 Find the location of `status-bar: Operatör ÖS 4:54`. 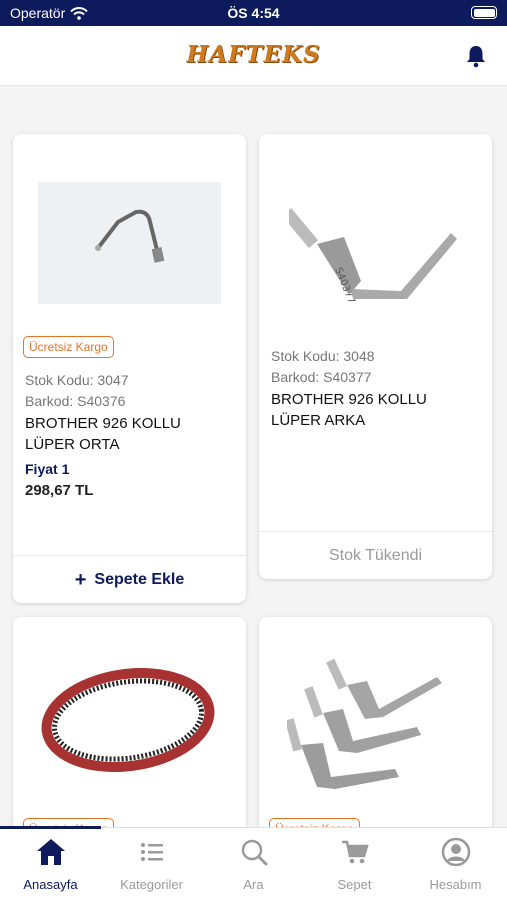

status-bar: Operatör ÖS 4:54 is located at coordinates (253, 13).